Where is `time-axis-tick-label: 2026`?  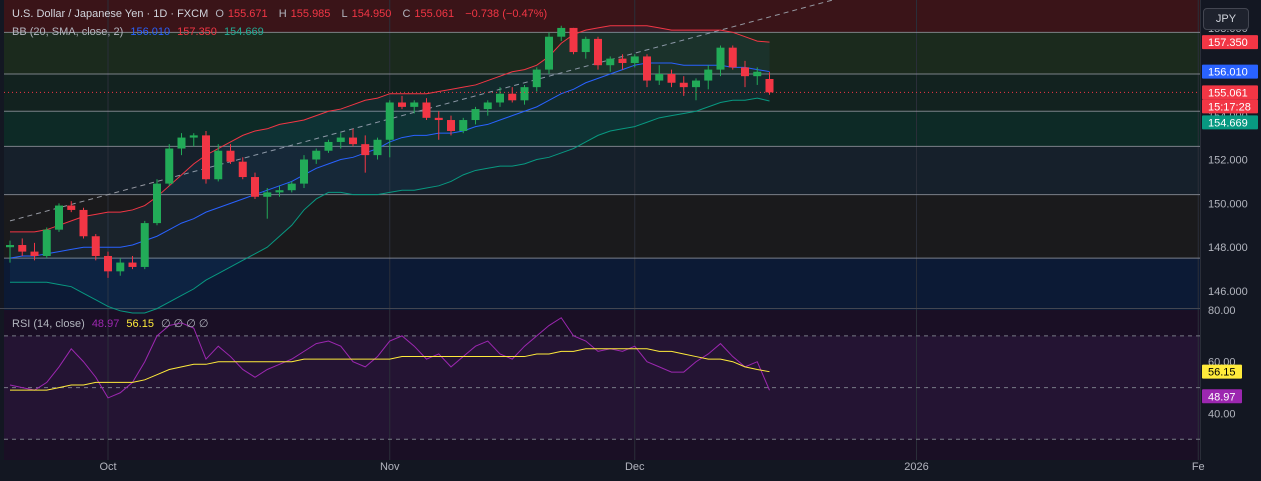 time-axis-tick-label: 2026 is located at coordinates (916, 467).